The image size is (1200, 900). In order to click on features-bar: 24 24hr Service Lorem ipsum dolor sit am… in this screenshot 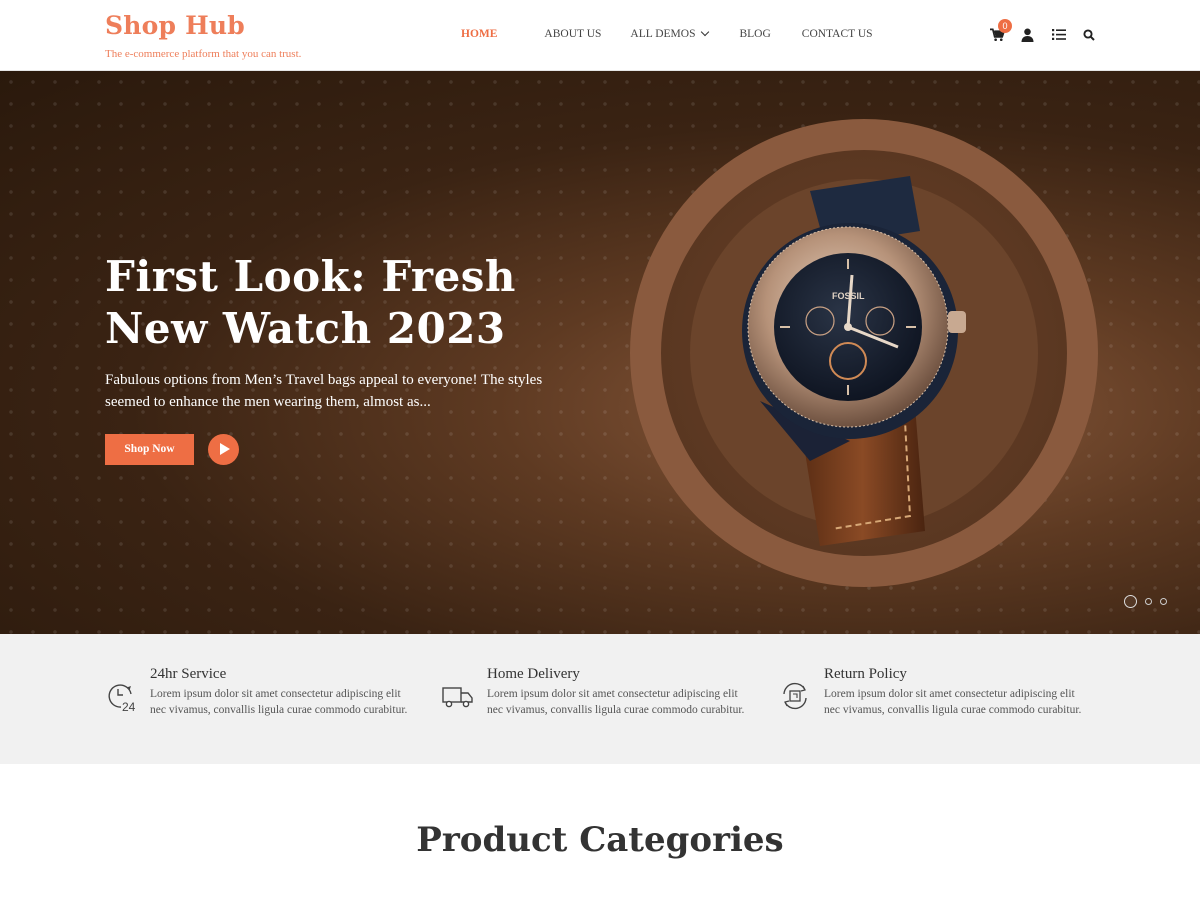, I will do `click(600, 699)`.